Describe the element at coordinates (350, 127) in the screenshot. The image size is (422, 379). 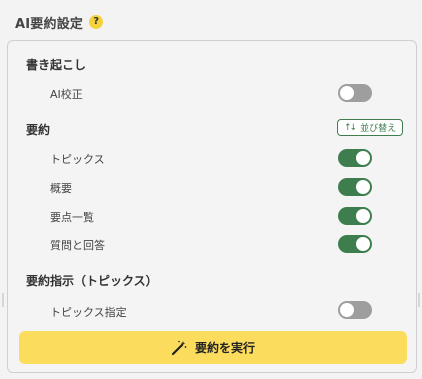
I see `sort-icon: ↑↓` at that location.